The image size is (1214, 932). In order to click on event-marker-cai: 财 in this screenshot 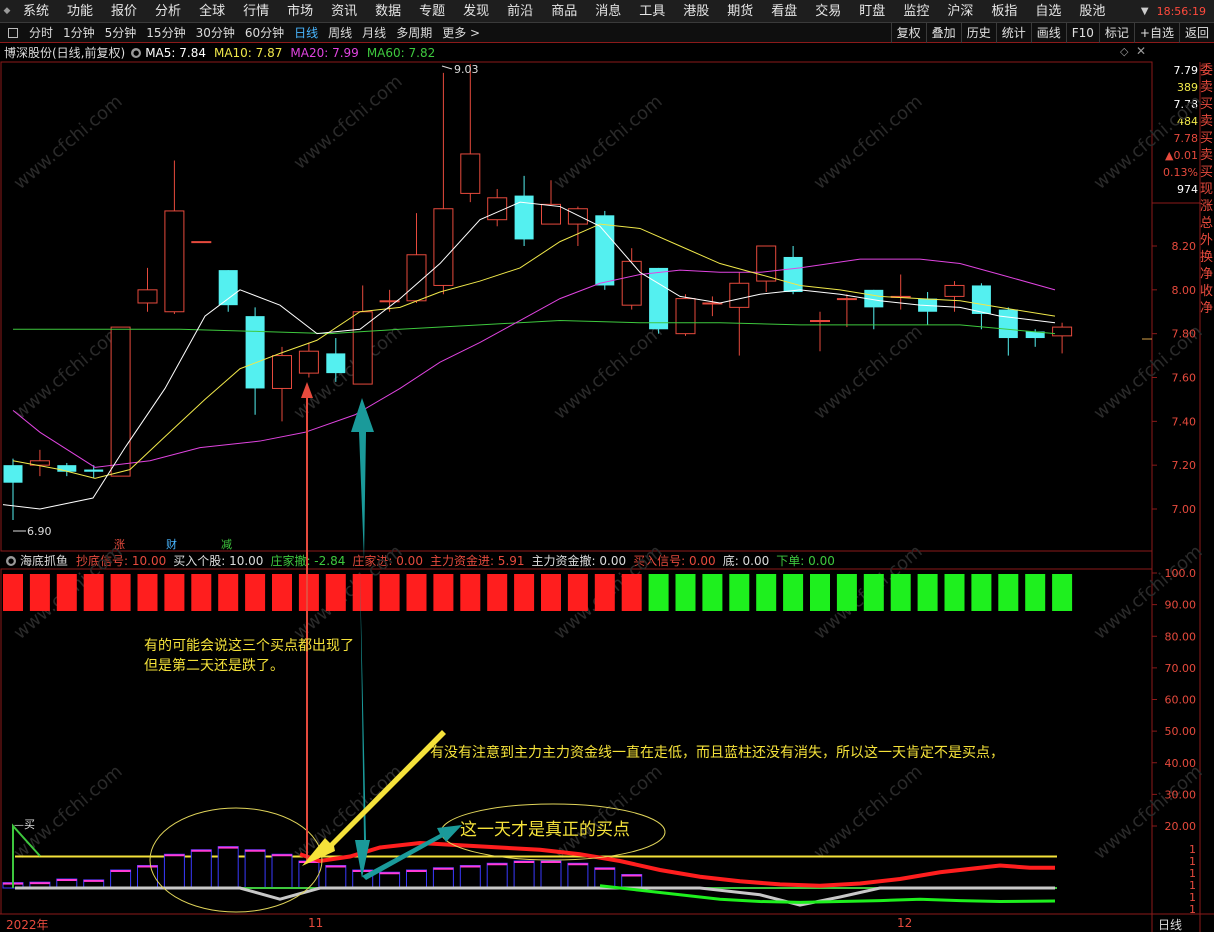, I will do `click(171, 544)`.